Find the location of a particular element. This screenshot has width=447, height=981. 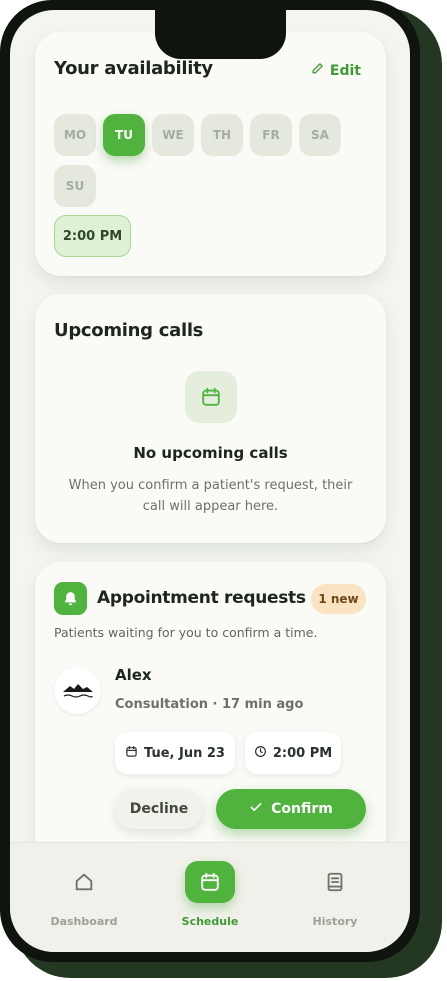

time-chip: 2:00 PM is located at coordinates (293, 753).